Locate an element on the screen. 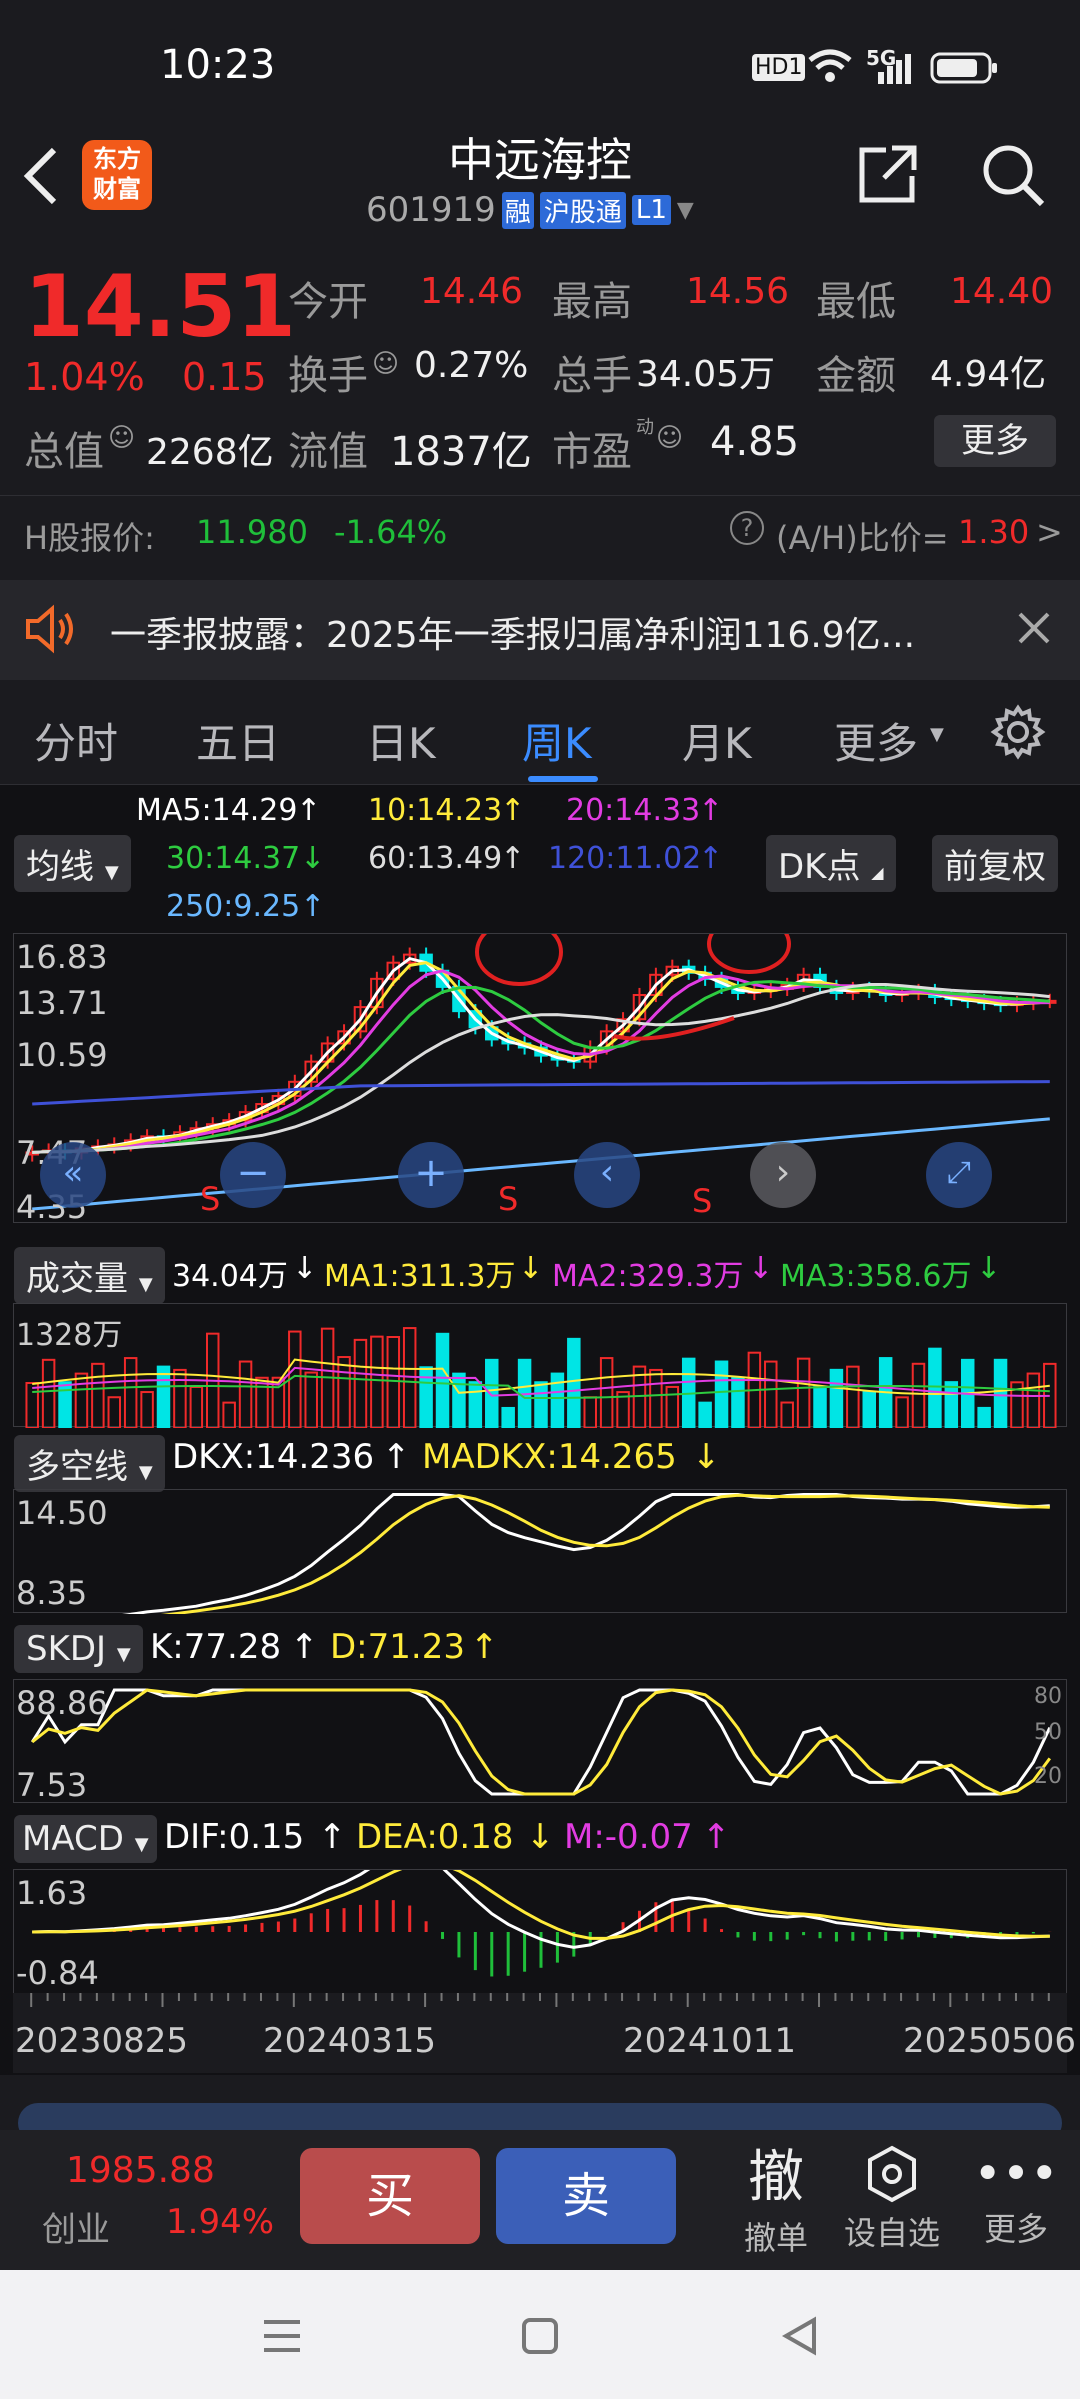 This screenshot has height=2399, width=1080. dk-point-button: DK点 ◢ is located at coordinates (831, 863).